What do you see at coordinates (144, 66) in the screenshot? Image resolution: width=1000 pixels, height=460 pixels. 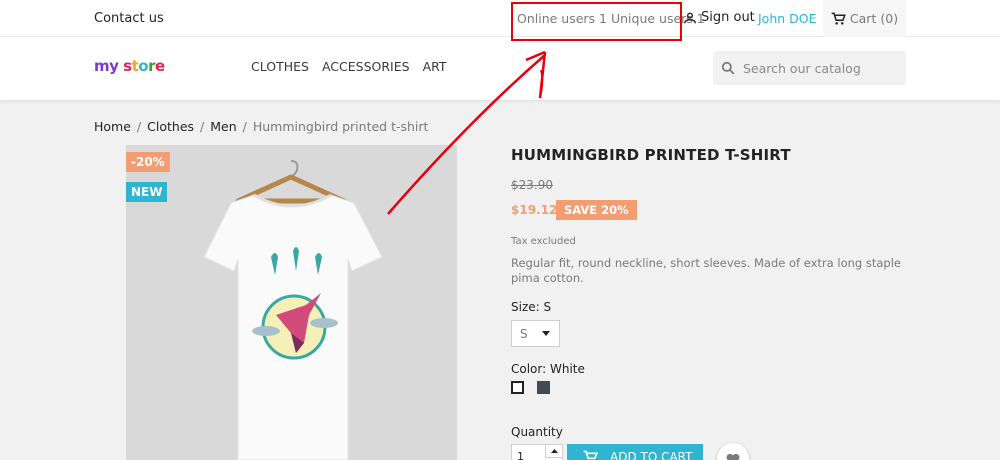 I see `logo-store: store` at bounding box center [144, 66].